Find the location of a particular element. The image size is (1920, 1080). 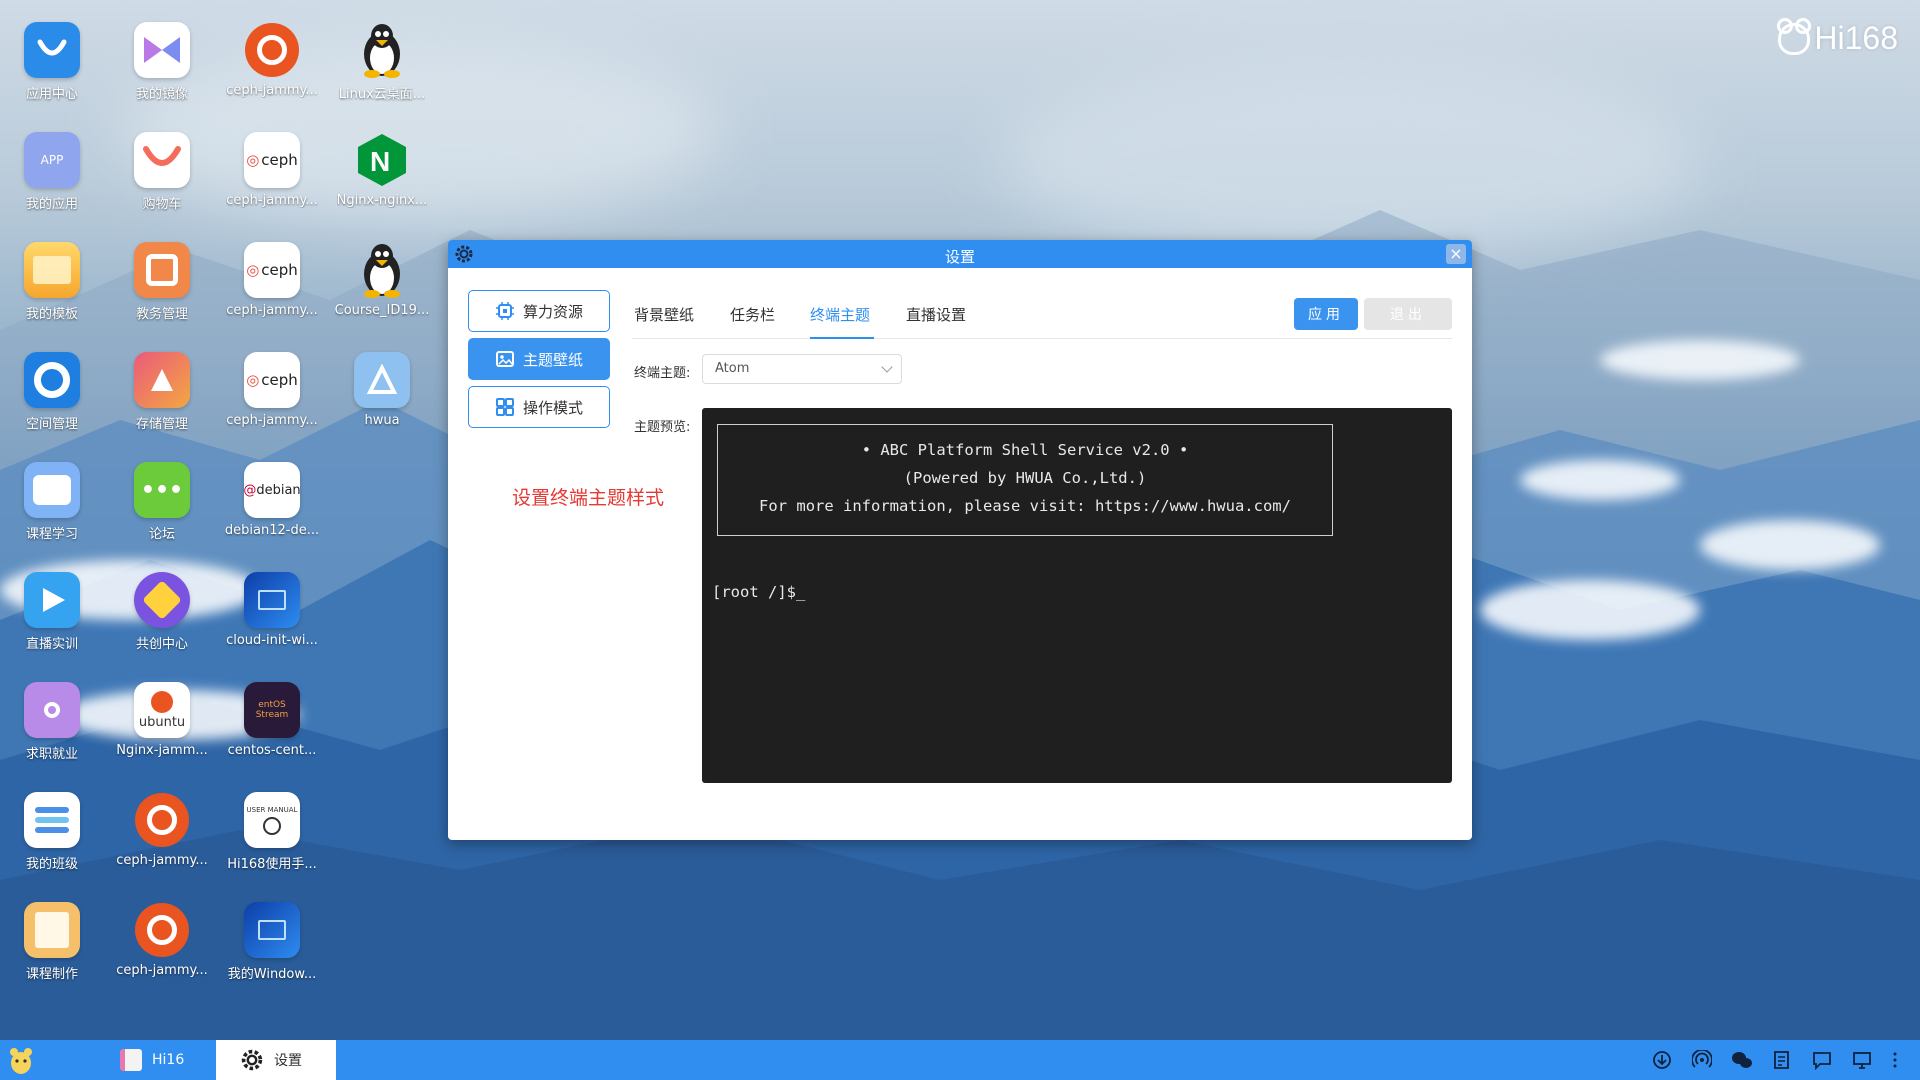

desktop-icon-space-management: 空间管理 is located at coordinates (52, 382).